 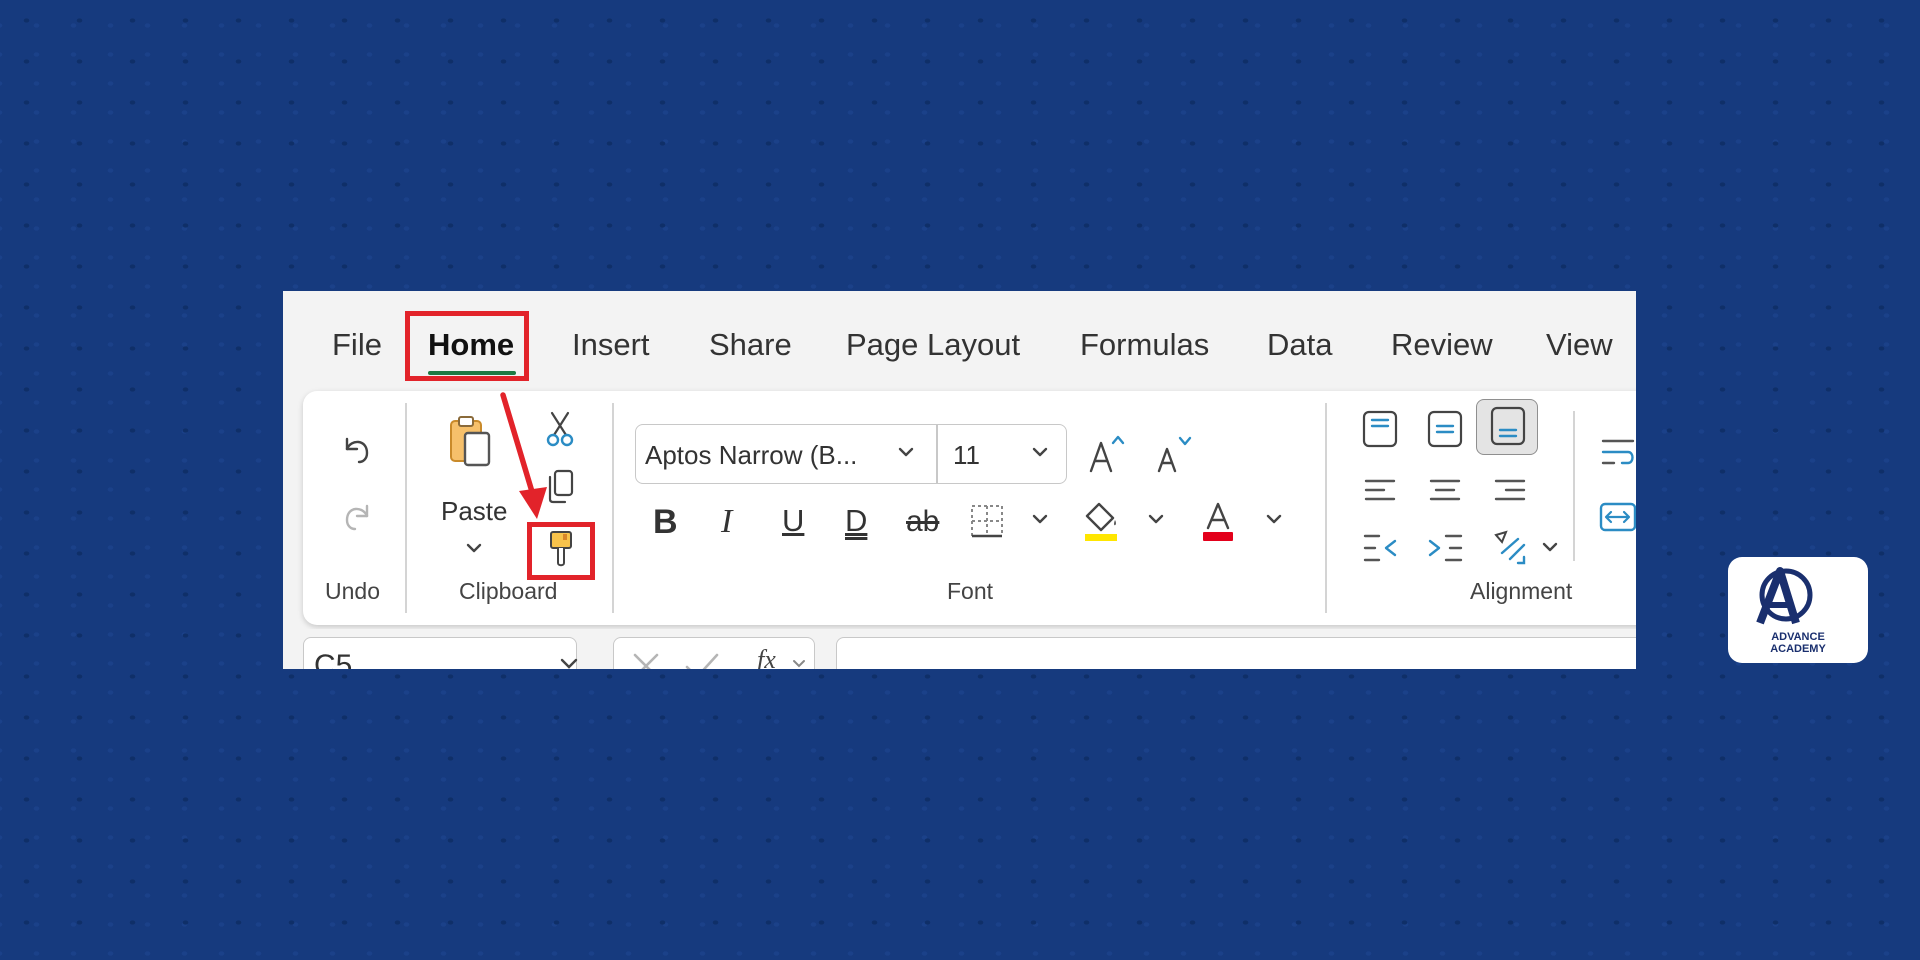 What do you see at coordinates (1445, 429) in the screenshot?
I see `align-middle-icon` at bounding box center [1445, 429].